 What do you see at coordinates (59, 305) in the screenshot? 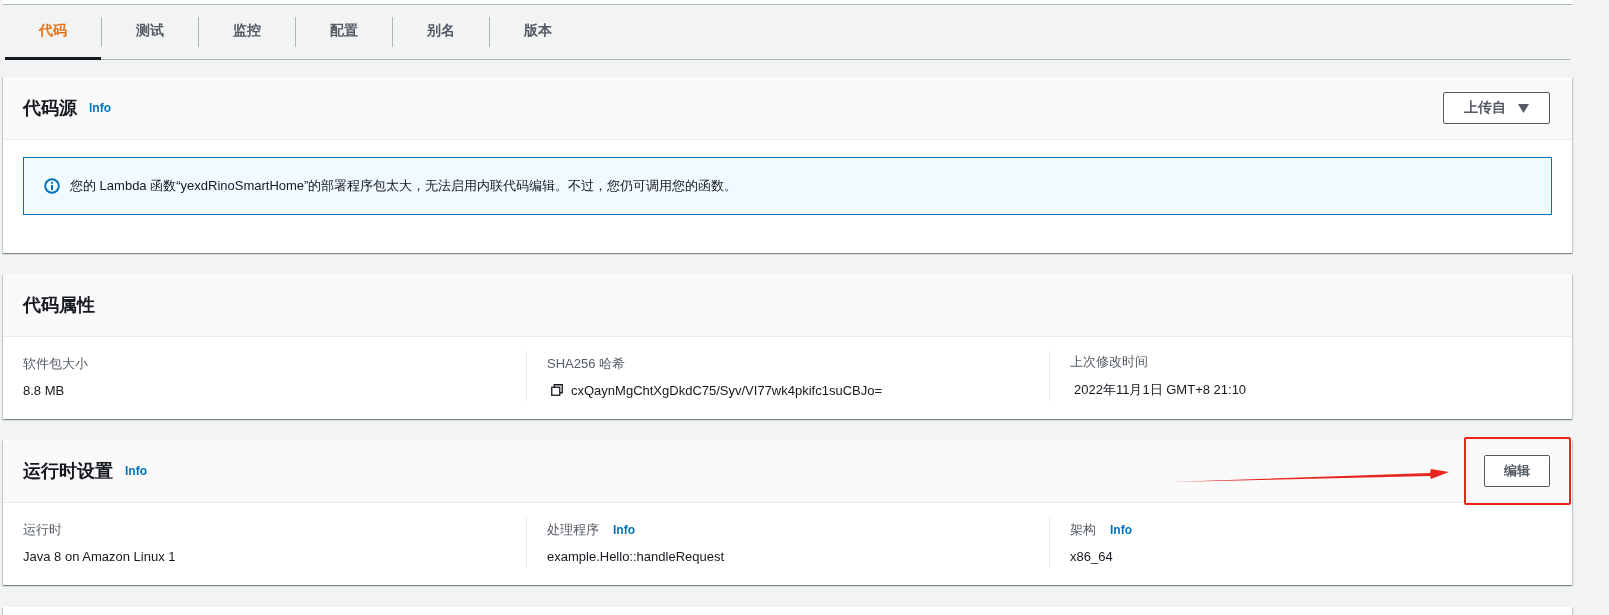
I see `section-title: 代码属性` at bounding box center [59, 305].